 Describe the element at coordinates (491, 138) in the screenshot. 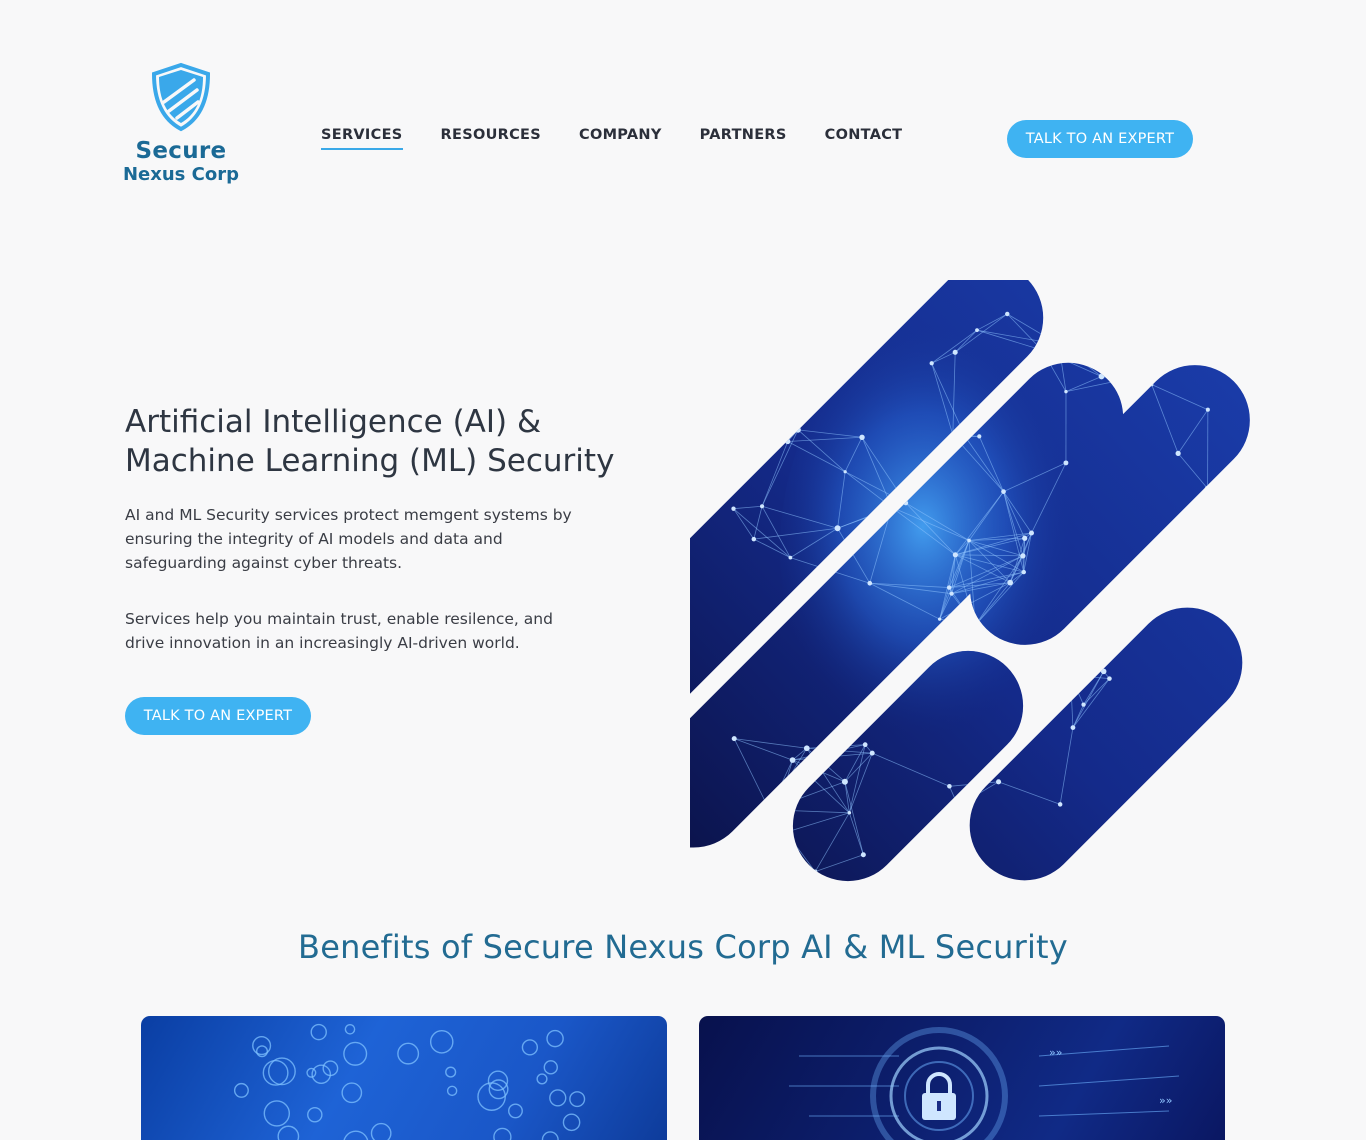

I see `nav-item-resources: RESOURCES` at that location.